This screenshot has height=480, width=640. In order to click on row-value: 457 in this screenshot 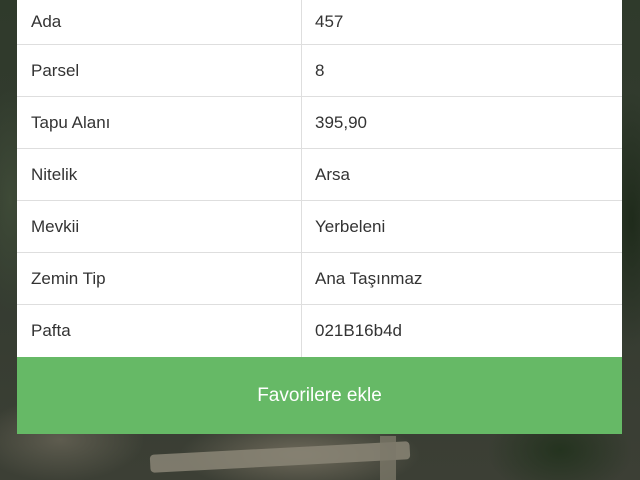, I will do `click(329, 21)`.